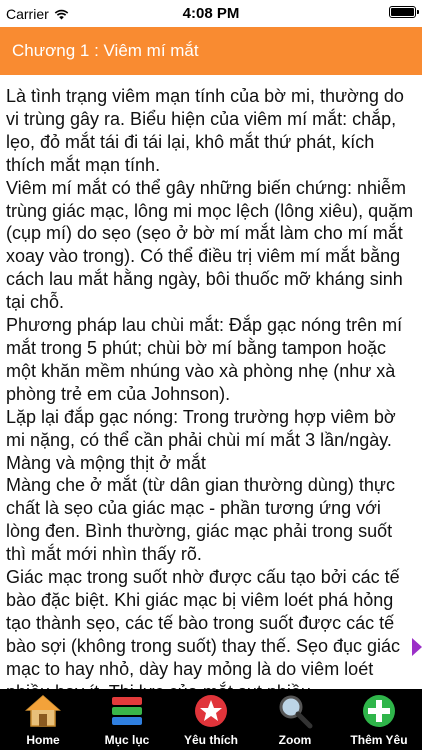 This screenshot has width=422, height=750. Describe the element at coordinates (105, 50) in the screenshot. I see `chapter-title: Chương 1 : Viêm mí mắt` at that location.